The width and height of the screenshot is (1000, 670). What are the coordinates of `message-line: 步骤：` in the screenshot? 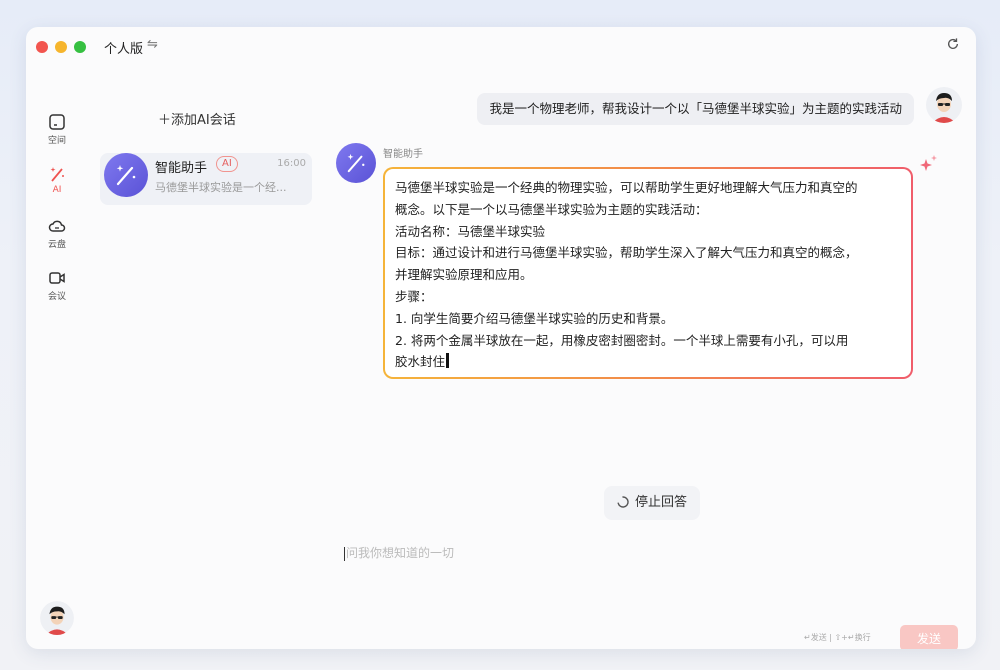 It's located at (414, 296).